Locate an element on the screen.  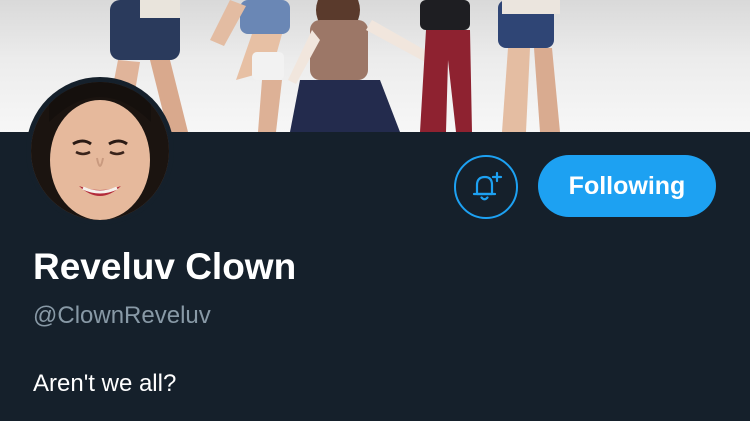
following-button: Following is located at coordinates (627, 186).